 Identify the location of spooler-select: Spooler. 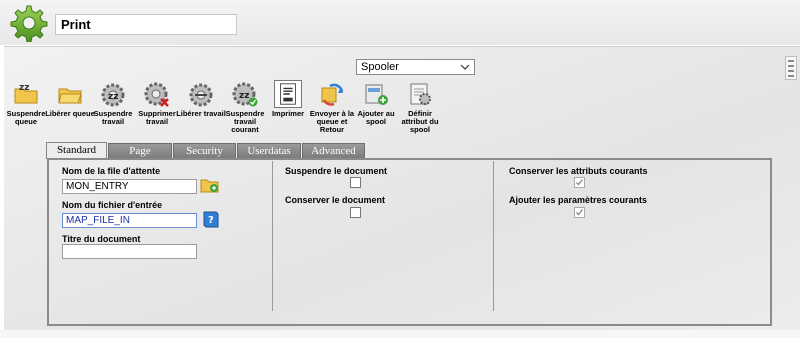
(415, 67).